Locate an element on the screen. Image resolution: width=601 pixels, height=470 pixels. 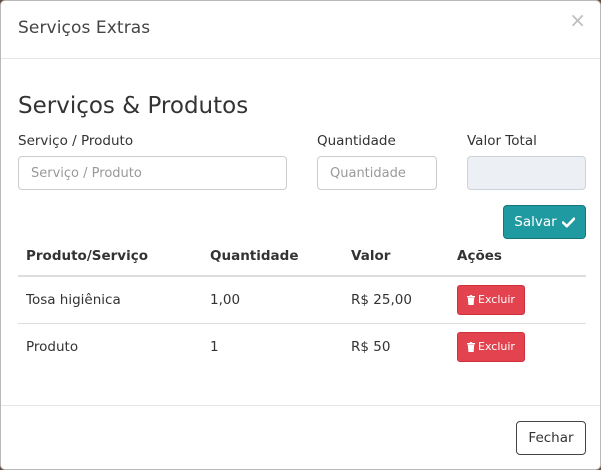
cell-value: R$ 50 is located at coordinates (371, 346).